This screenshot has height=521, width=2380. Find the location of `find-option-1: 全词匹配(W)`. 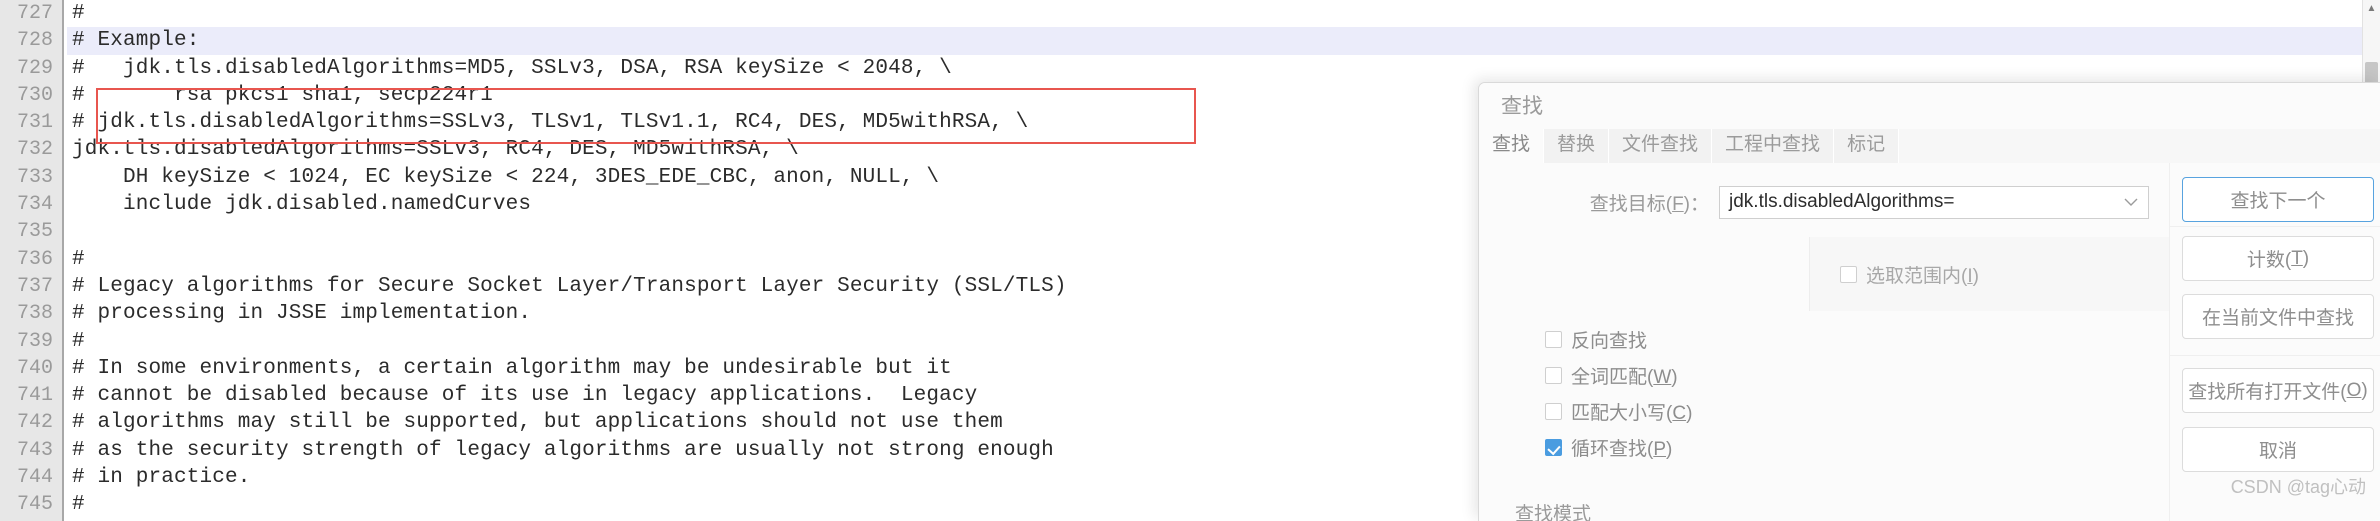

find-option-1: 全词匹配(W) is located at coordinates (1618, 375).